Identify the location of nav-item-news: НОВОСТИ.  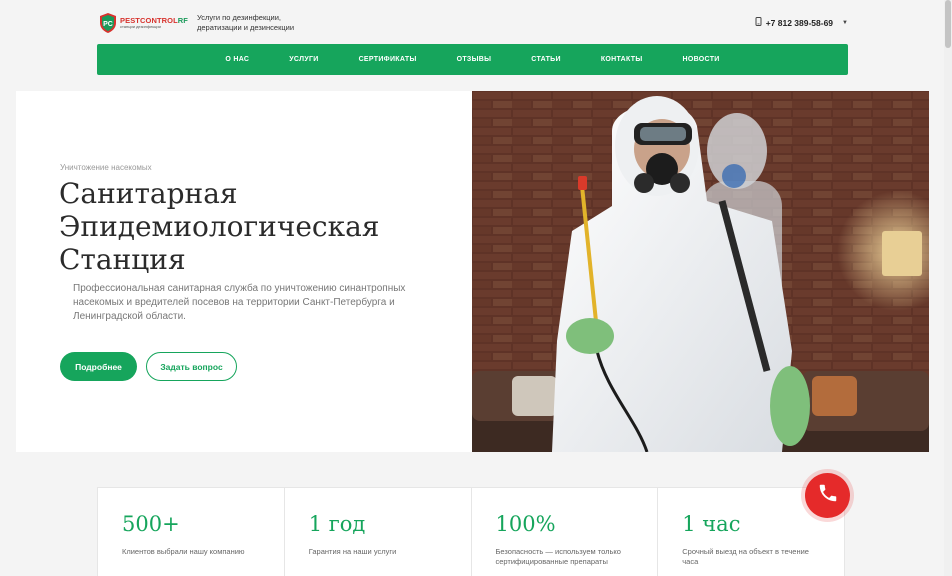
(700, 59).